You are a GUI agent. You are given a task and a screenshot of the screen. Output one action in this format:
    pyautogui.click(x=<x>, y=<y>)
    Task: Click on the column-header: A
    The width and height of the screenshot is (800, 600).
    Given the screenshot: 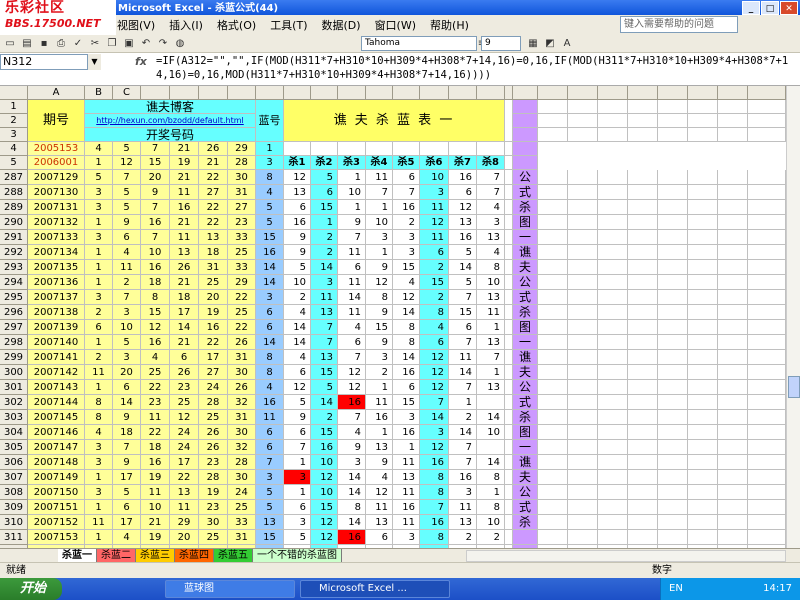 What is the action you would take?
    pyautogui.click(x=56, y=93)
    